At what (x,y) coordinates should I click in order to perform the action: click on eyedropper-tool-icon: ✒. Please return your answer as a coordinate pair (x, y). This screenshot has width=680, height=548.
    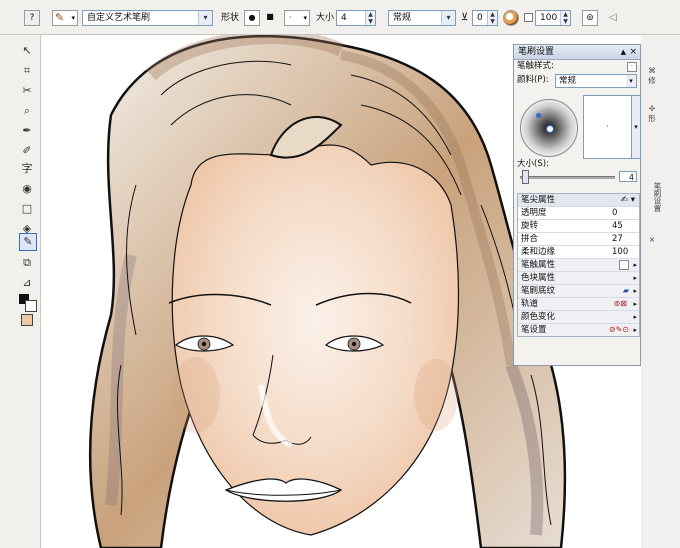
    Looking at the image, I should click on (27, 131).